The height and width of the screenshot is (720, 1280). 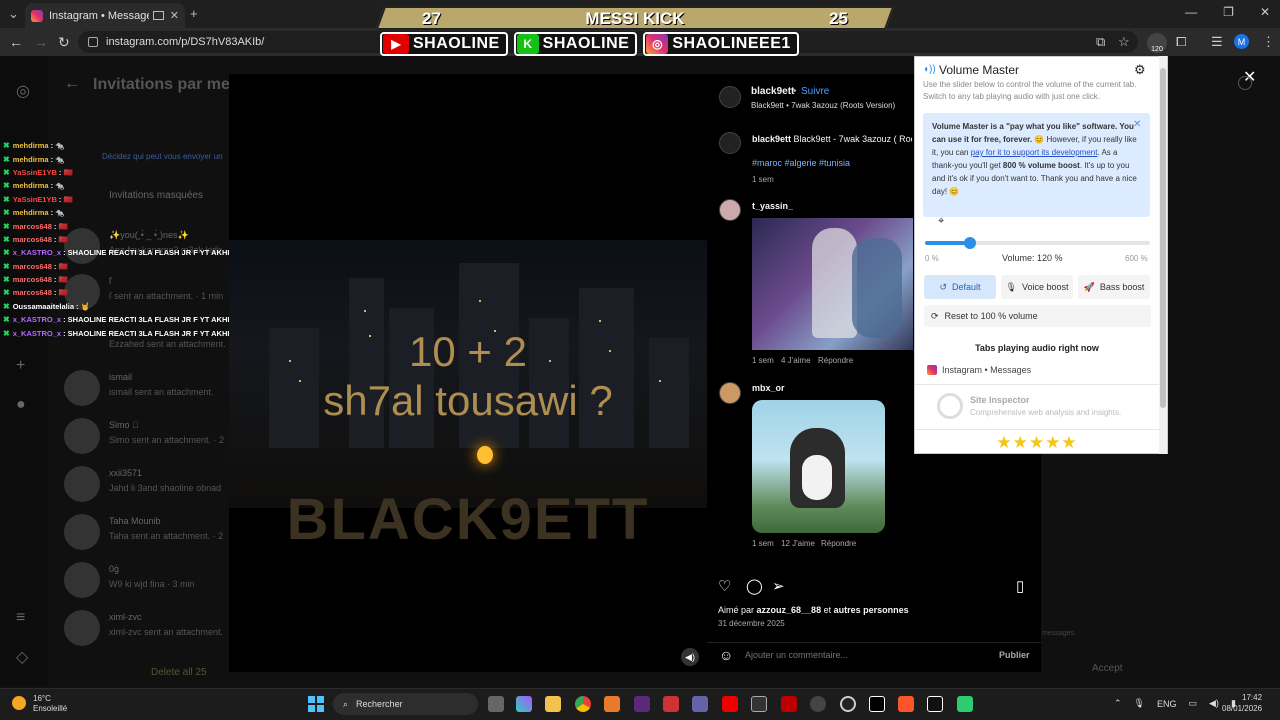 I want to click on gear-icon: ⚙, so click(x=1140, y=70).